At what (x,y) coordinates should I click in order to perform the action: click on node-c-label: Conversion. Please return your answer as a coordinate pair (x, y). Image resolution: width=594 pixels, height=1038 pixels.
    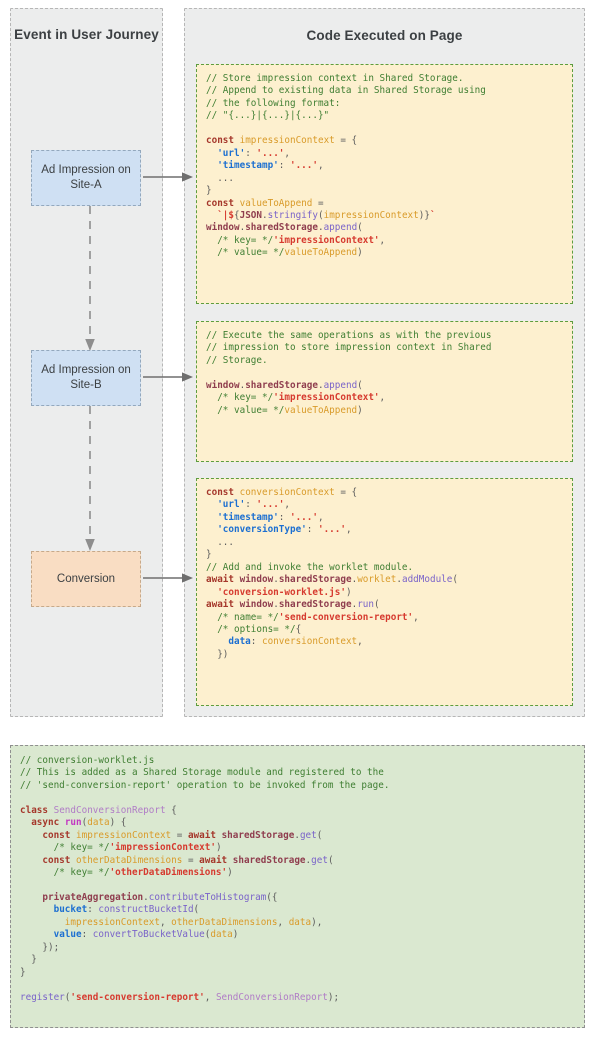
    Looking at the image, I should click on (86, 578).